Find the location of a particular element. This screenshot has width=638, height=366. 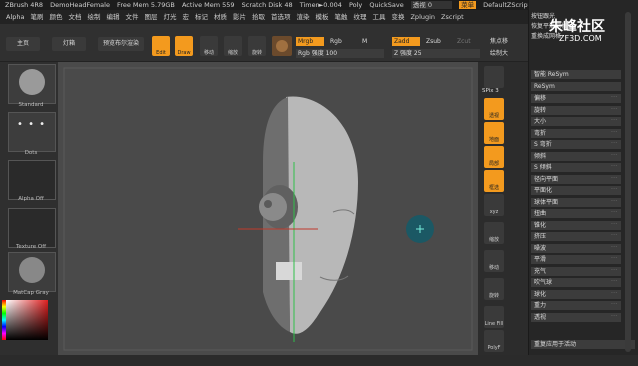

menu-item: Alpha is located at coordinates (15, 17).